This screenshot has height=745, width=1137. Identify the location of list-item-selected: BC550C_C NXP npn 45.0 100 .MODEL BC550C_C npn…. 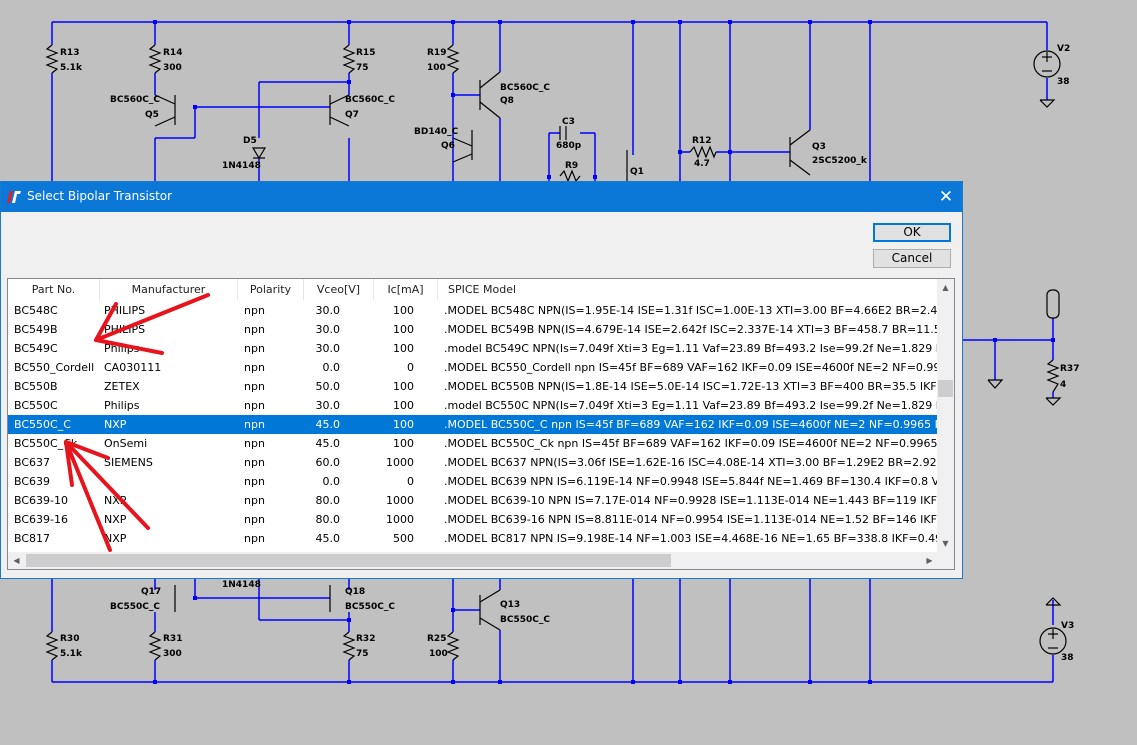
(473, 424).